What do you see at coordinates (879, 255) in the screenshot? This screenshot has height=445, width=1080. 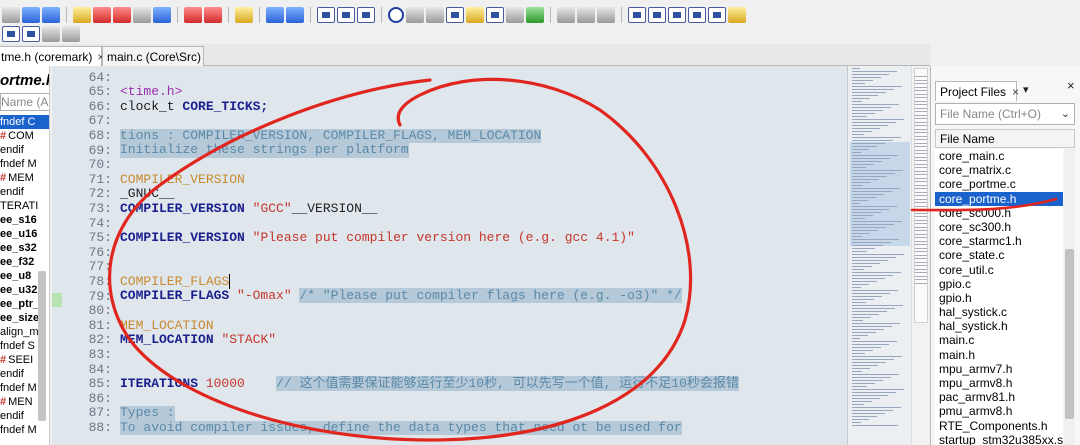 I see `code-minimap` at bounding box center [879, 255].